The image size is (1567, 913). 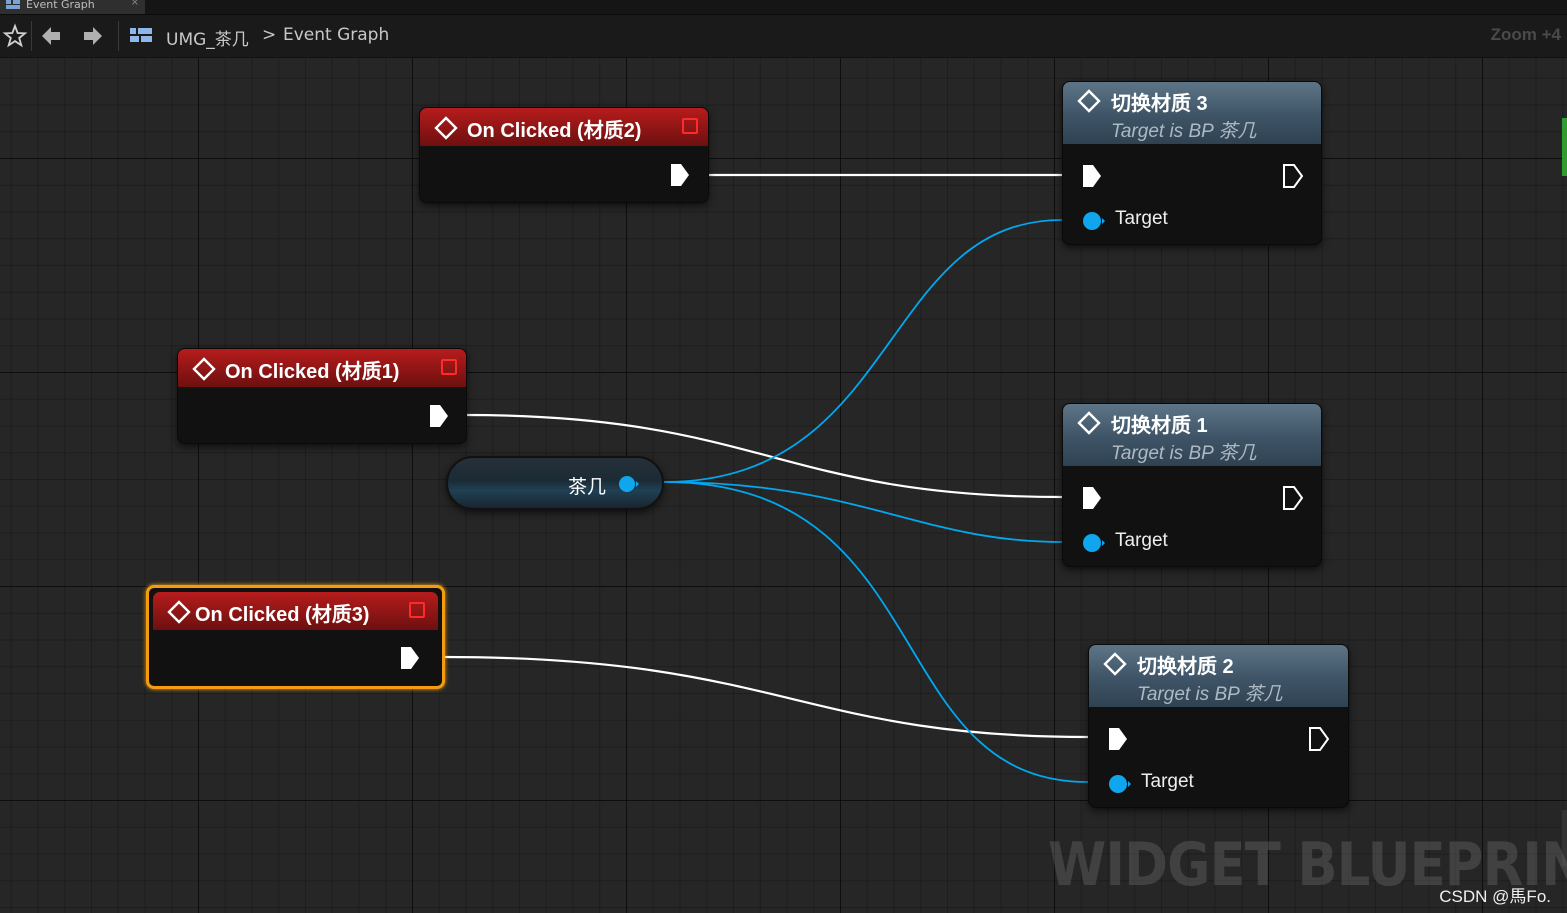 What do you see at coordinates (322, 396) in the screenshot?
I see `event-node-on-clicked-1: On Clicked (材质1)` at bounding box center [322, 396].